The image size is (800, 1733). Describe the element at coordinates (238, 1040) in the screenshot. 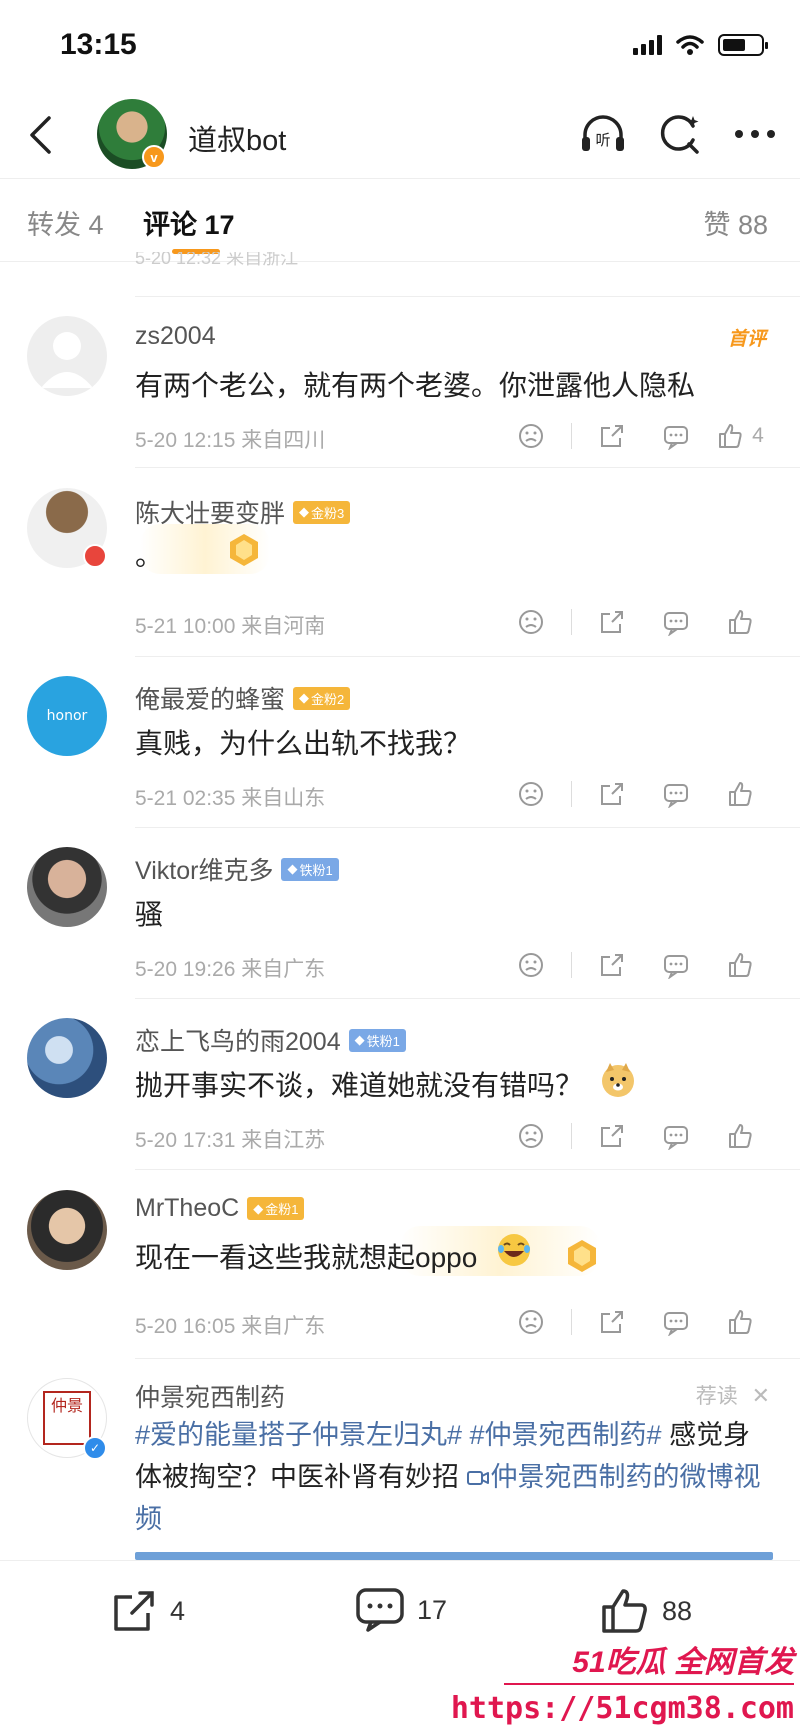

I see `comment-username: 恋上飞鸟的雨2004` at that location.